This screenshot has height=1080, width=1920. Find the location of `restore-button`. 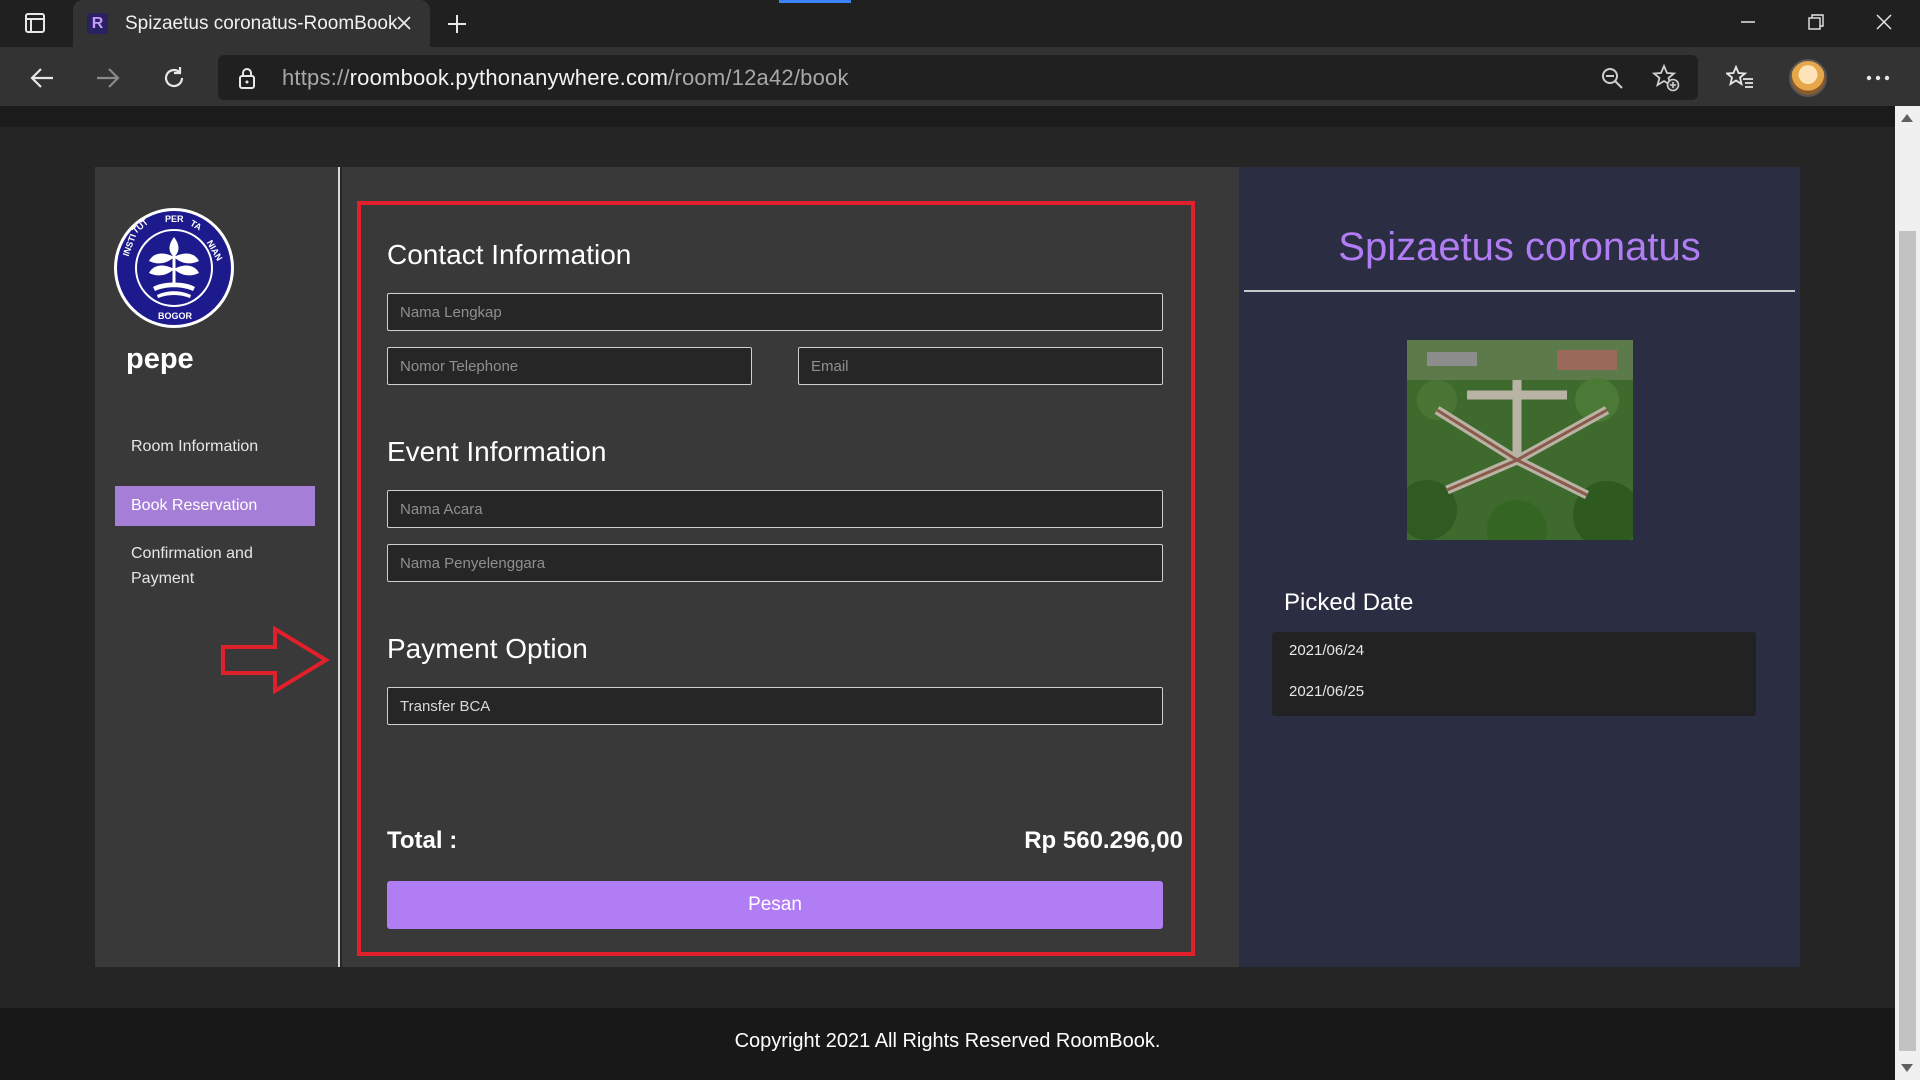

restore-button is located at coordinates (1816, 22).